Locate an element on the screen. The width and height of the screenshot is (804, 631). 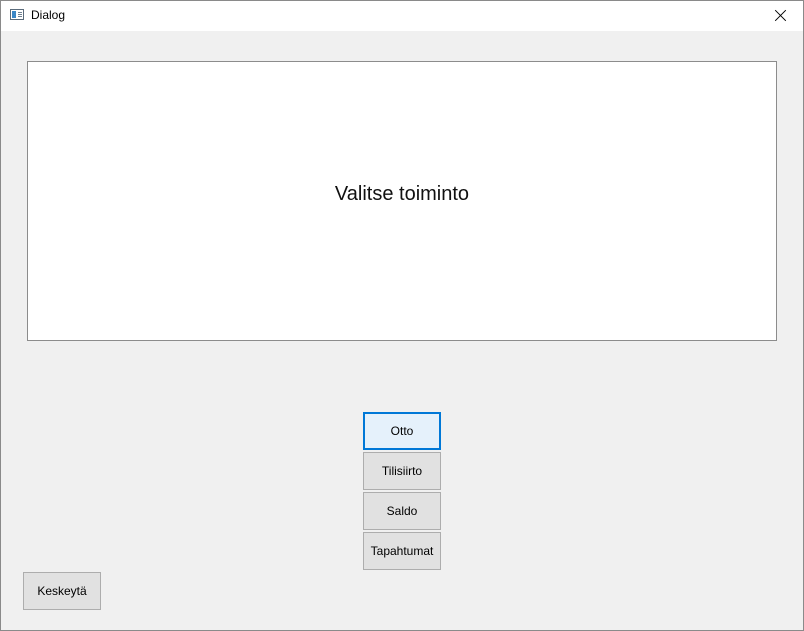
cancel-button: Keskeytä is located at coordinates (62, 591).